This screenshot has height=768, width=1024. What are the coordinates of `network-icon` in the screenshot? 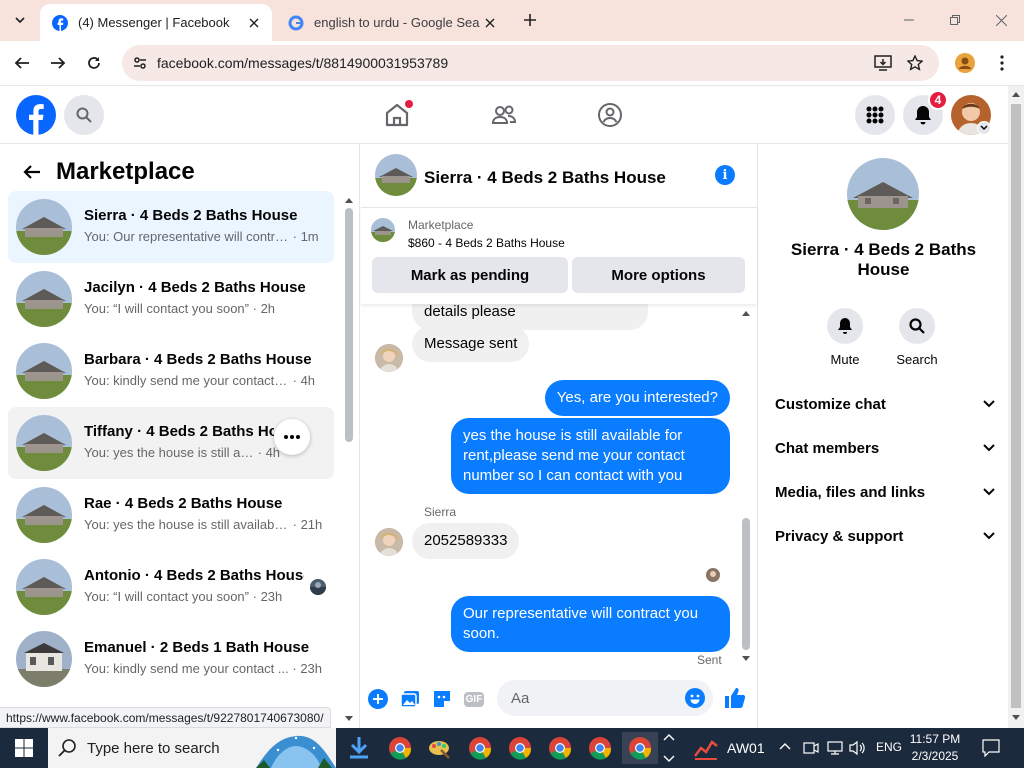 It's located at (835, 750).